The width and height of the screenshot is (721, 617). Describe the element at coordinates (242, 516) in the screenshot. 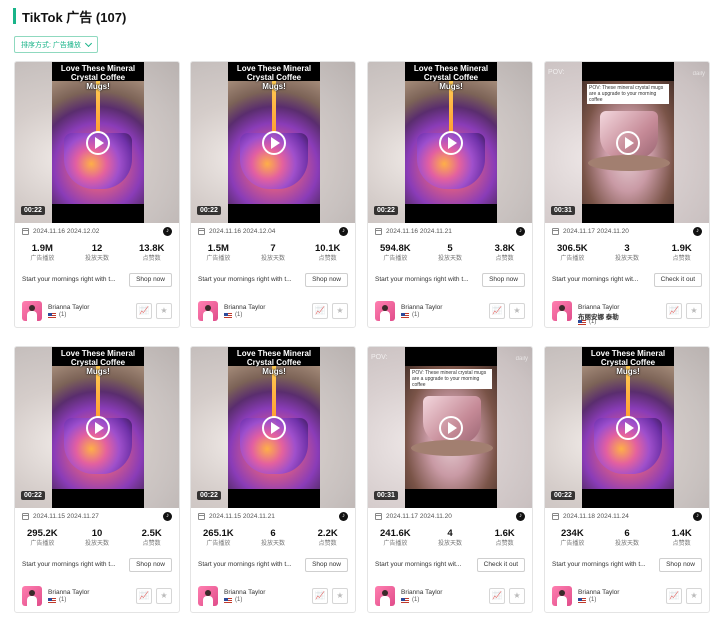

I see `date-range: 2024.11.15 2024.11.21` at that location.